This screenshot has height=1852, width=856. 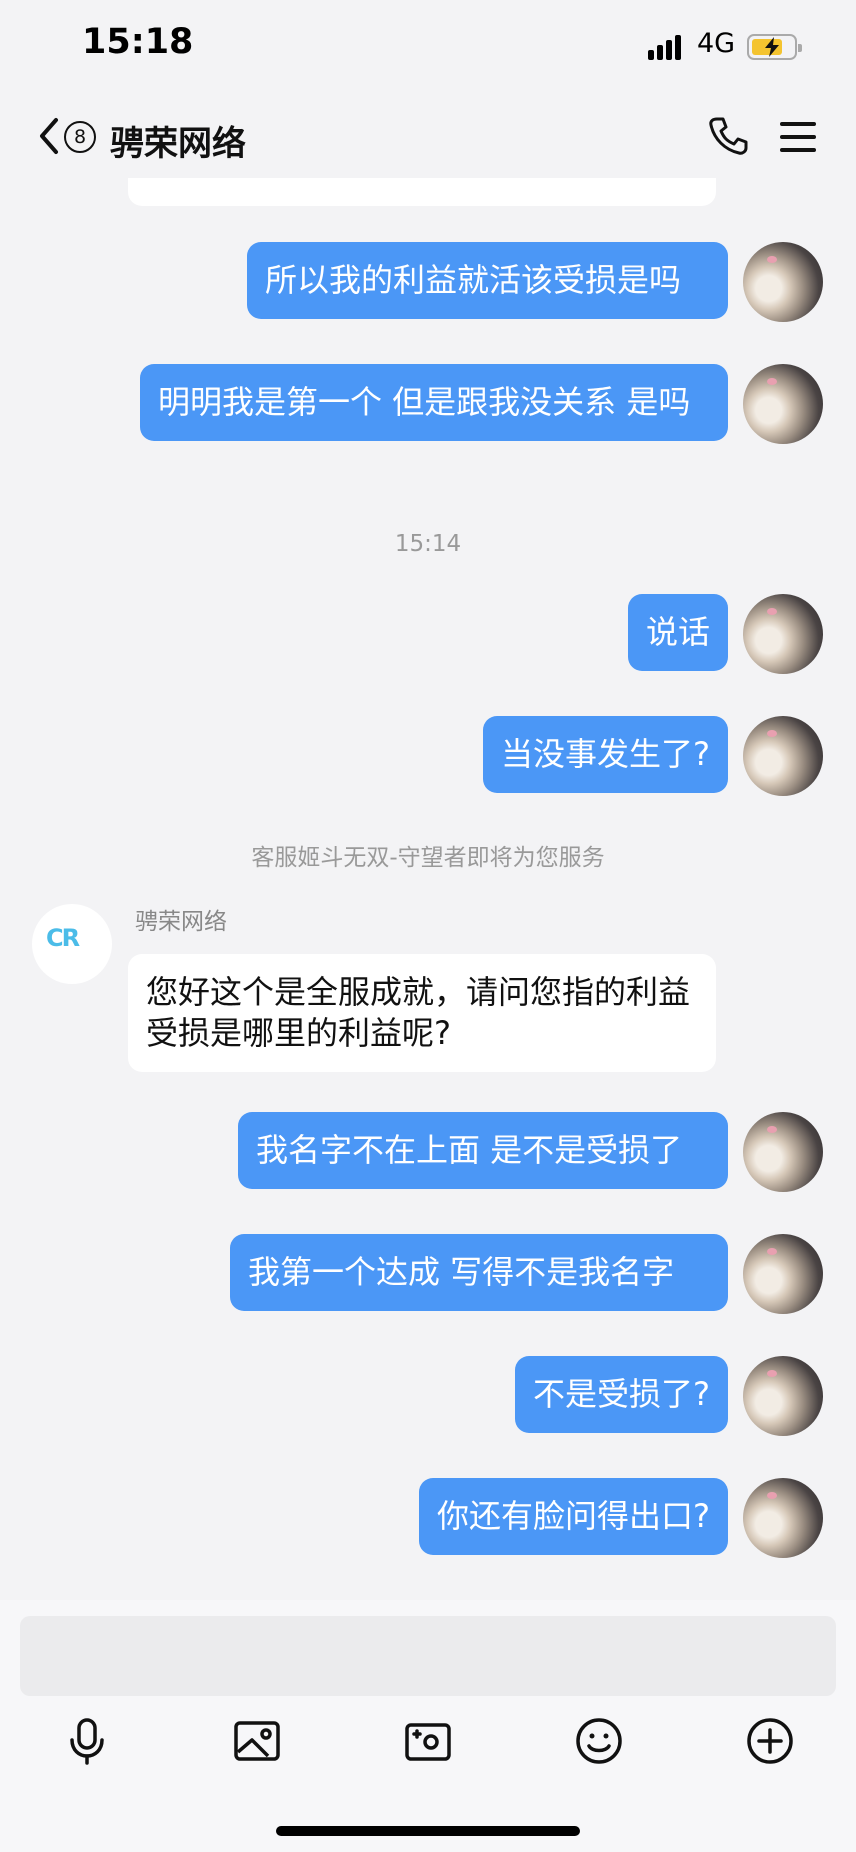 I want to click on chat-title: 骋荣网络, so click(x=178, y=144).